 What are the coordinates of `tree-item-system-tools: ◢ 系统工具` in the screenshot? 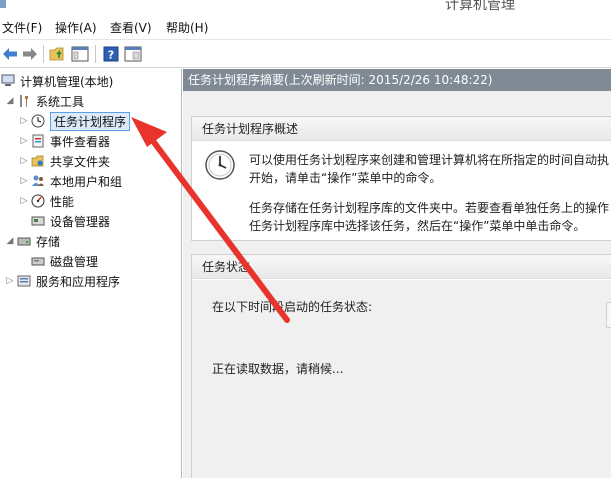 It's located at (44, 101).